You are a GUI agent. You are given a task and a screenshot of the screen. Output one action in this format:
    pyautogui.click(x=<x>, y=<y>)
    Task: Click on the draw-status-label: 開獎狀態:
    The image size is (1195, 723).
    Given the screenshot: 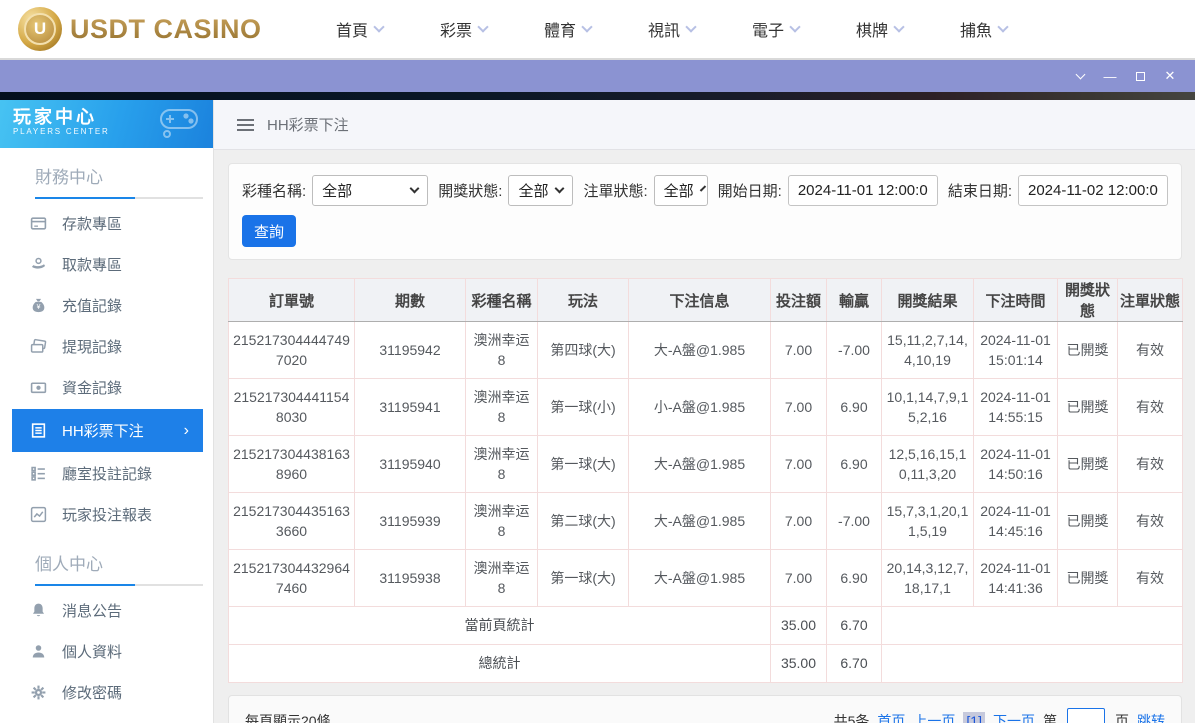 What is the action you would take?
    pyautogui.click(x=470, y=191)
    